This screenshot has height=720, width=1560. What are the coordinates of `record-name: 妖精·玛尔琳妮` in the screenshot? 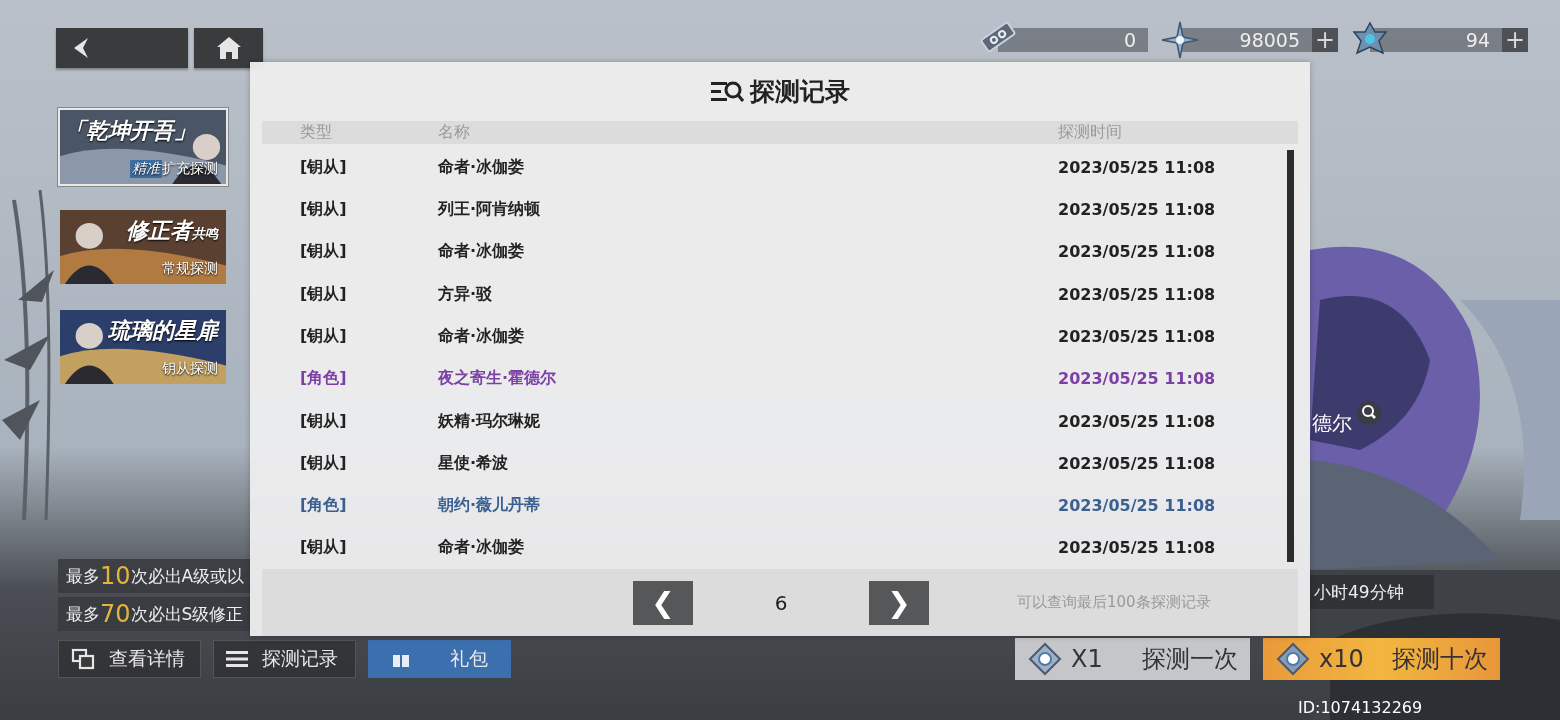 It's located at (490, 421).